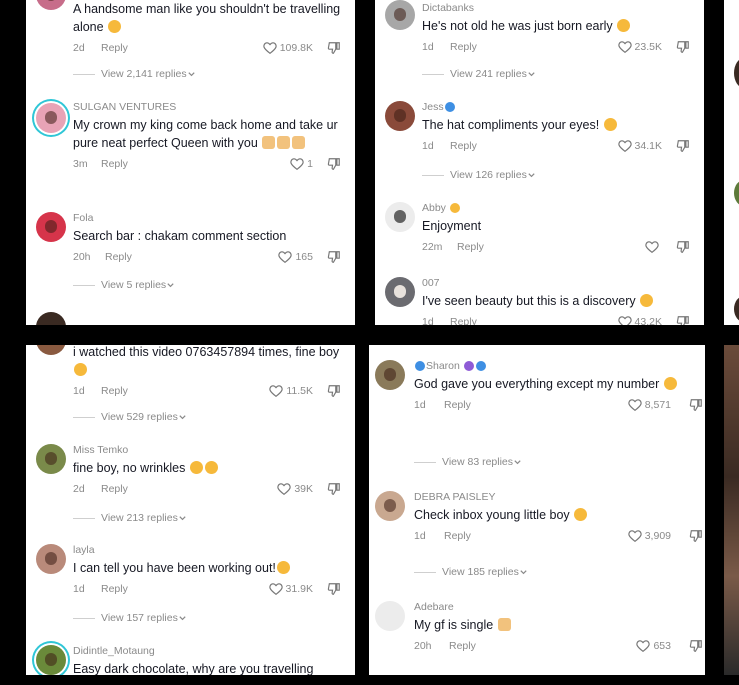 This screenshot has height=685, width=739. What do you see at coordinates (639, 320) in the screenshot?
I see `like-button: 43.2K` at bounding box center [639, 320].